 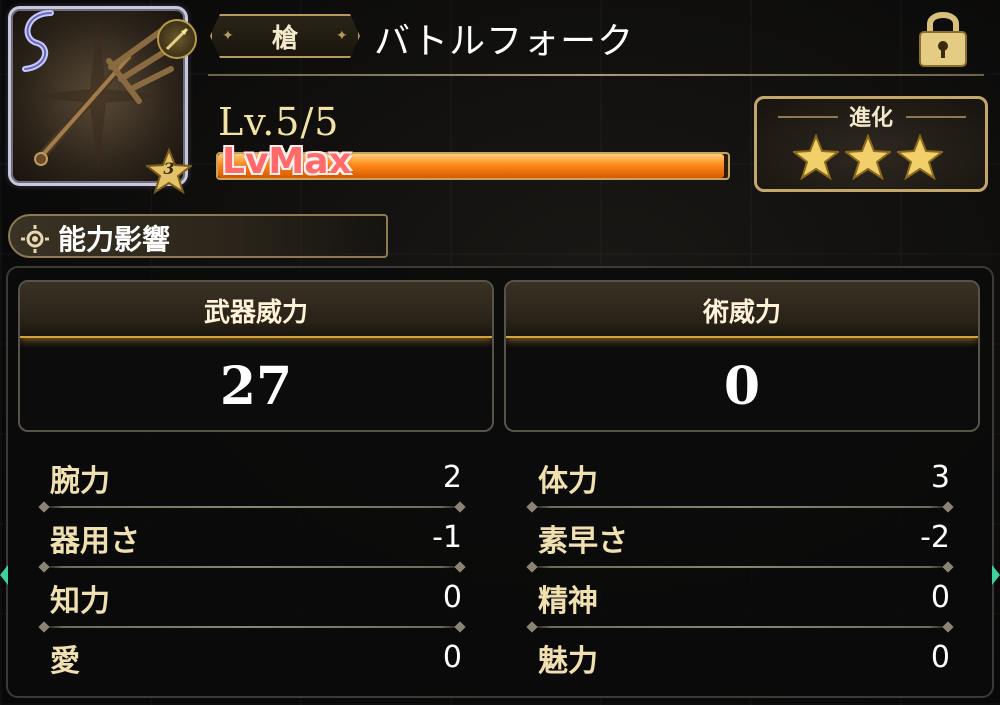 I want to click on art-power-value: 0, so click(x=742, y=386).